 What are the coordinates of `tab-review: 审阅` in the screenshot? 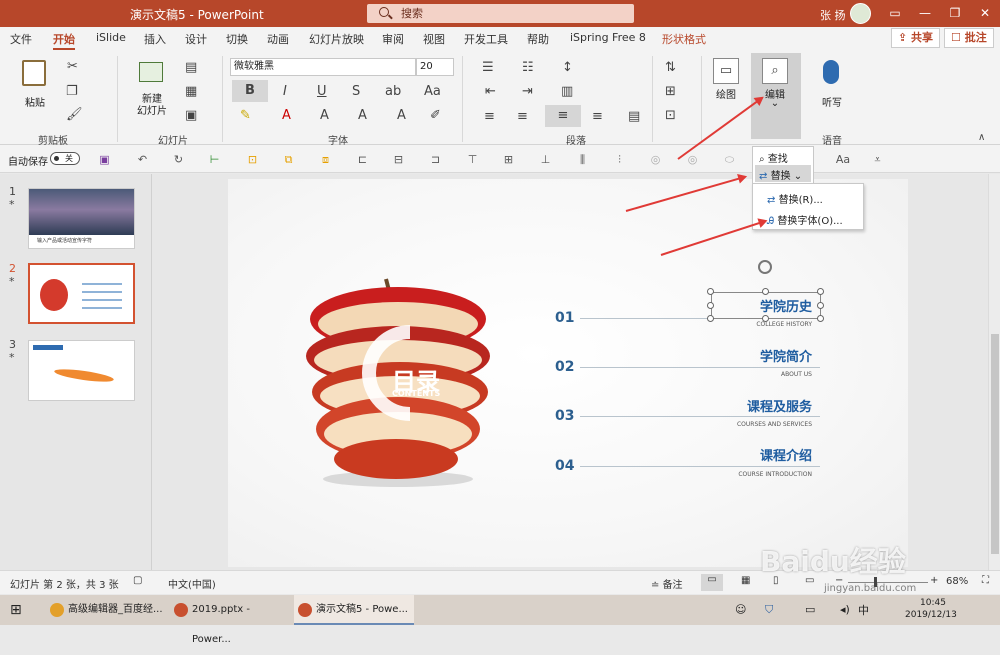 It's located at (393, 39).